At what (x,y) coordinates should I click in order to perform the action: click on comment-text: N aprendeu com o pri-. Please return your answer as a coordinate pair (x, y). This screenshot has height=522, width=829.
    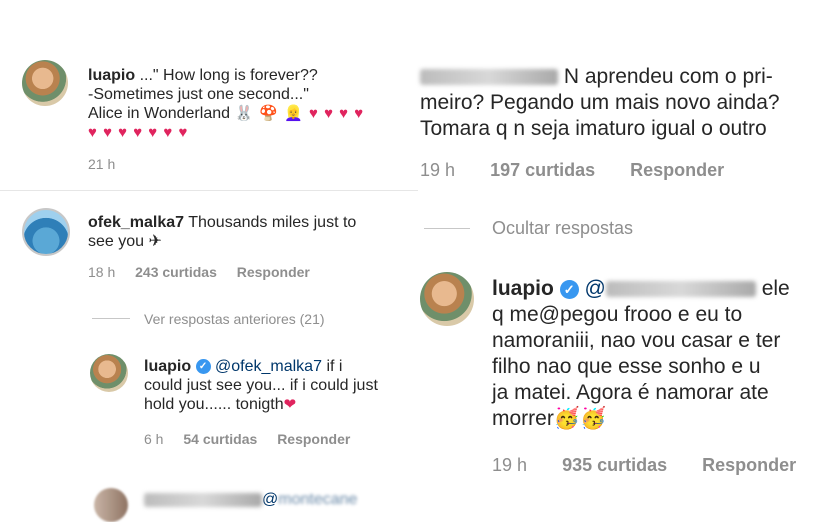
    Looking at the image, I should click on (668, 76).